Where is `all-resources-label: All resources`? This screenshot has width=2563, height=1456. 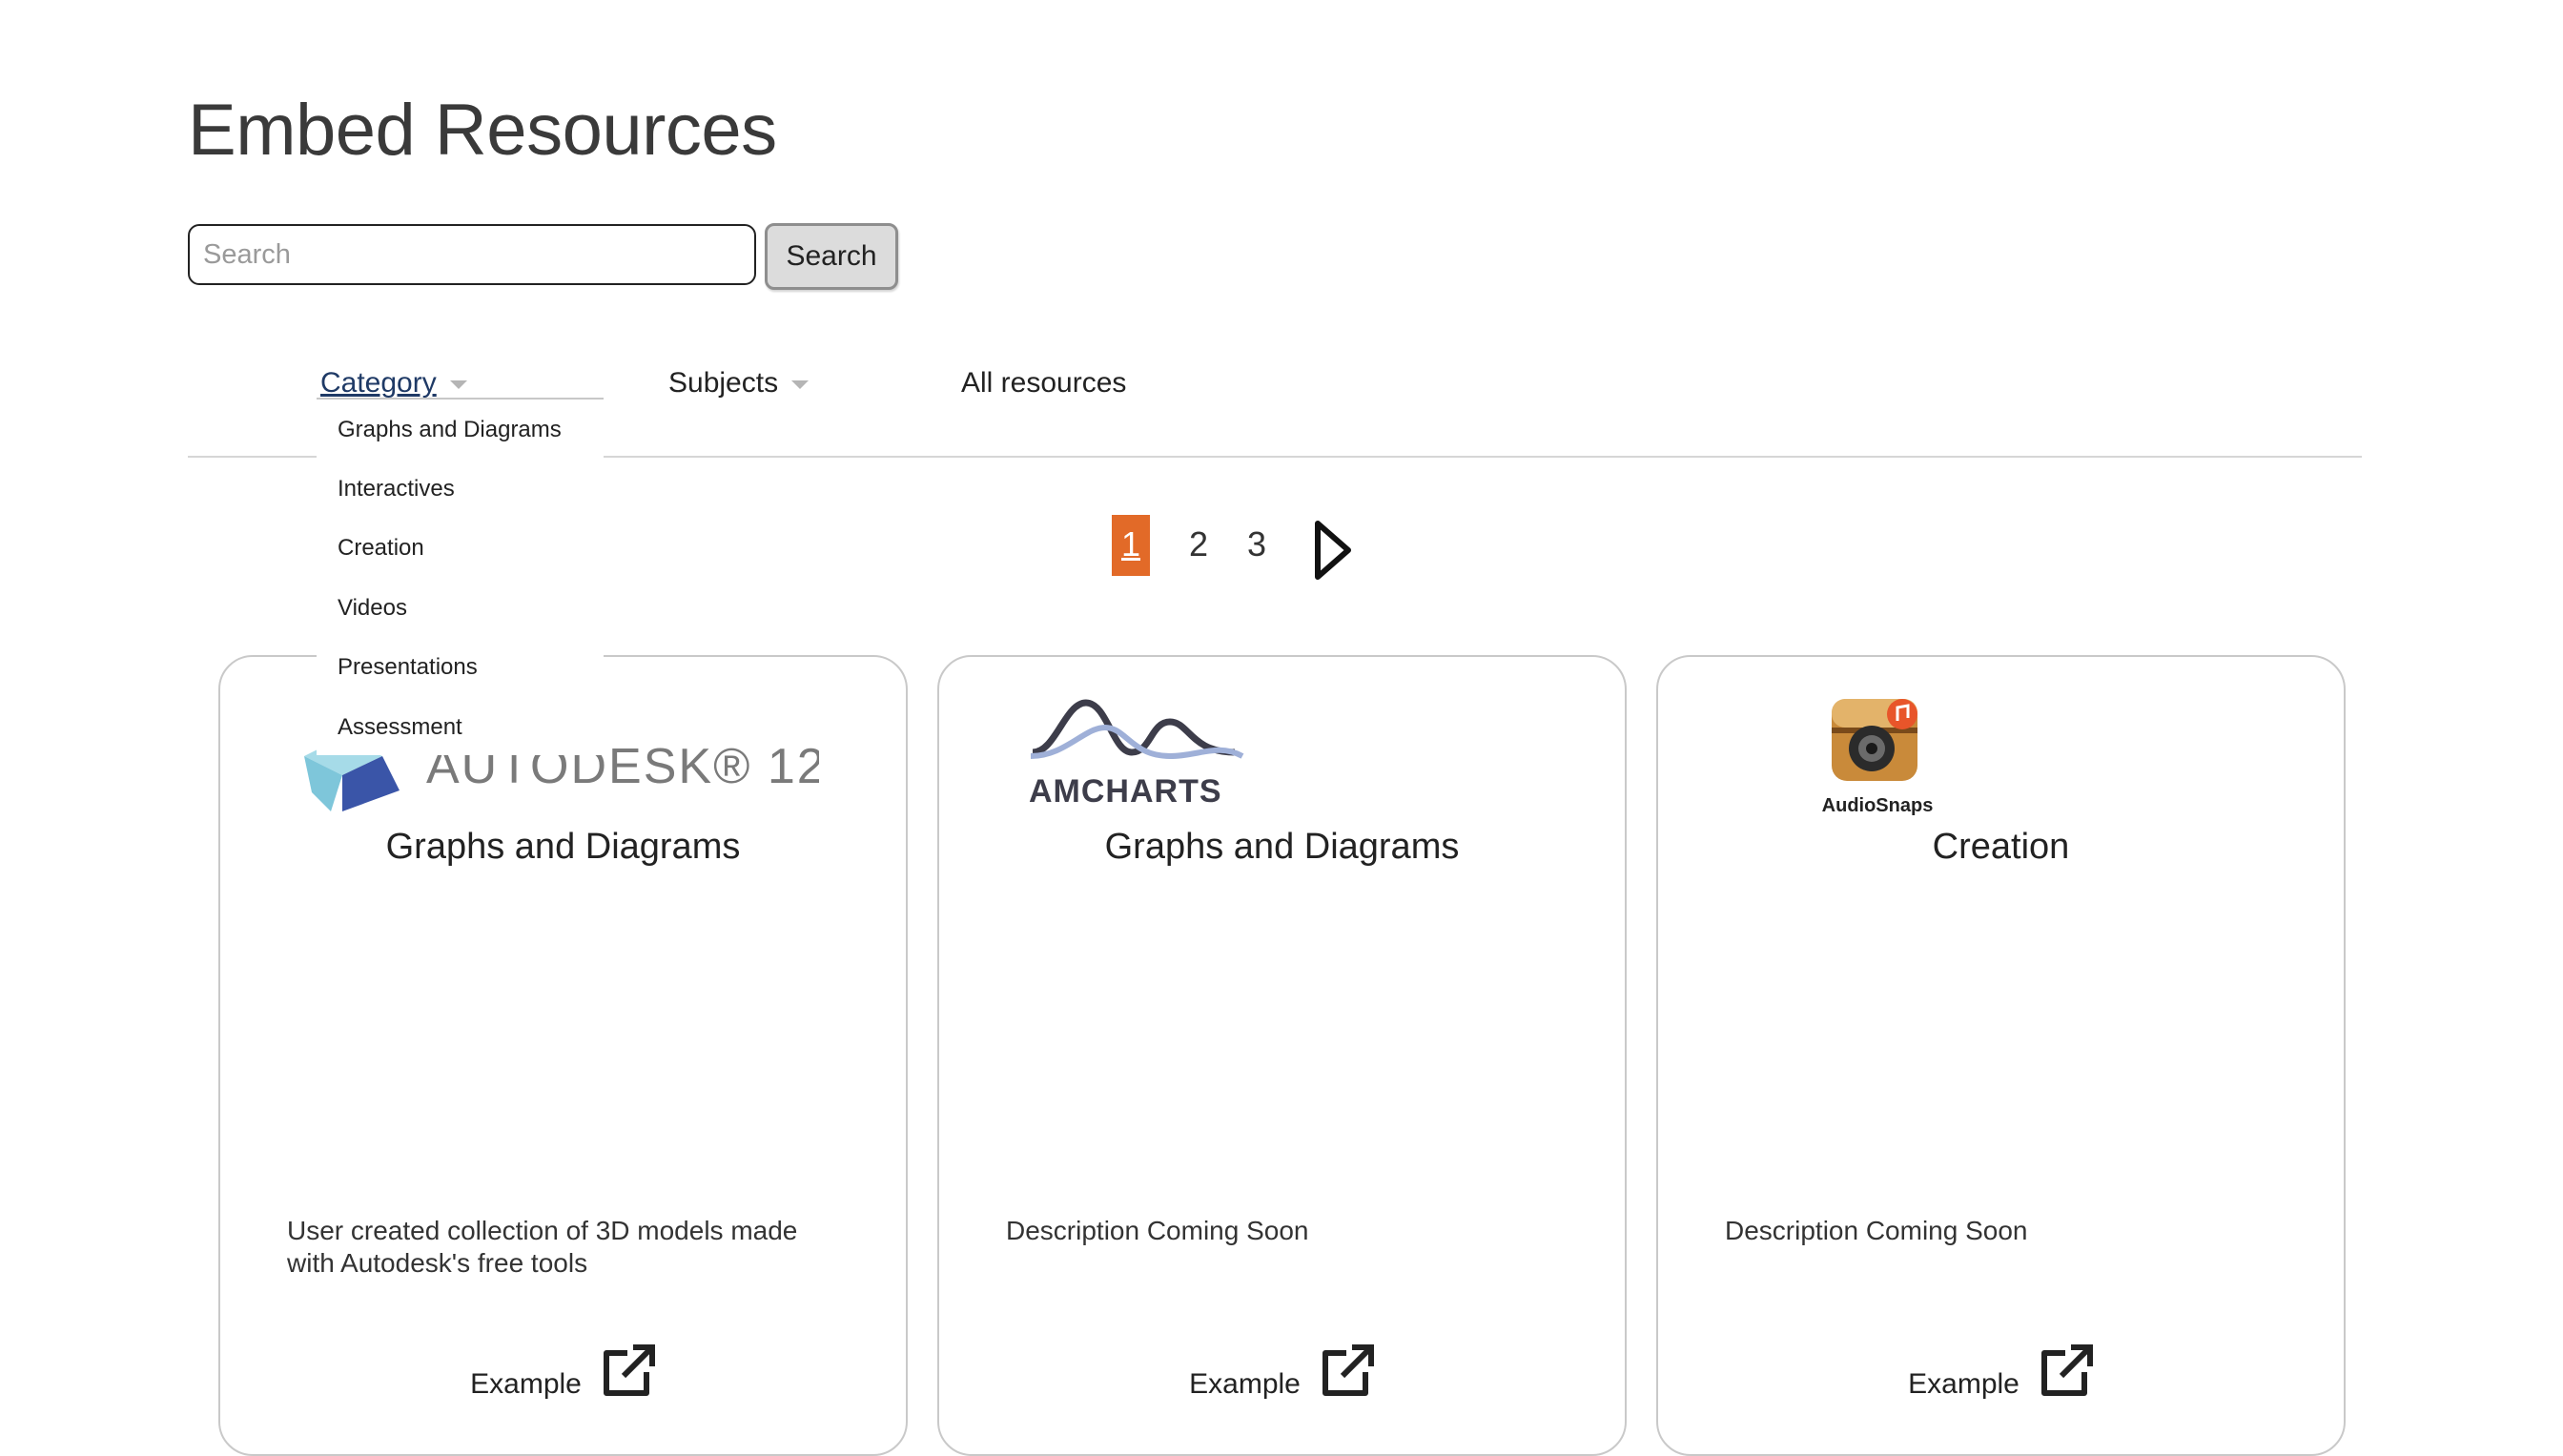 all-resources-label: All resources is located at coordinates (1044, 383).